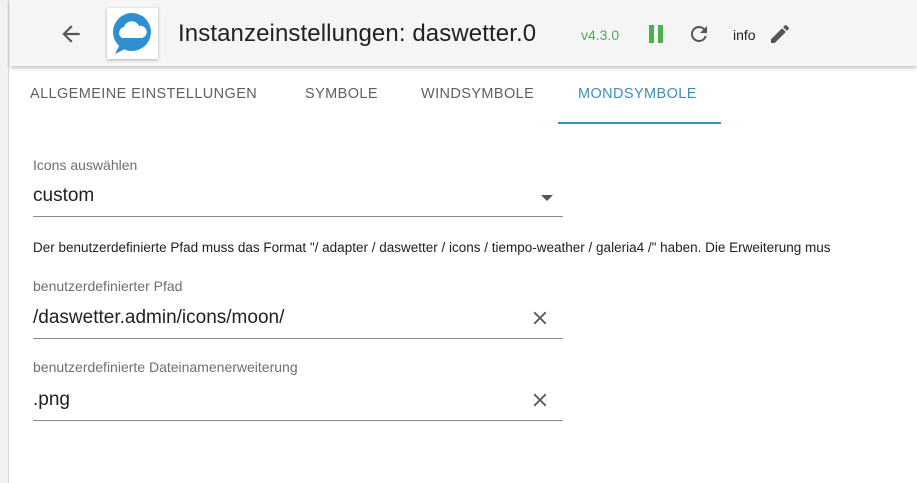 The height and width of the screenshot is (483, 917). What do you see at coordinates (600, 35) in the screenshot?
I see `version-label: v4.3.0` at bounding box center [600, 35].